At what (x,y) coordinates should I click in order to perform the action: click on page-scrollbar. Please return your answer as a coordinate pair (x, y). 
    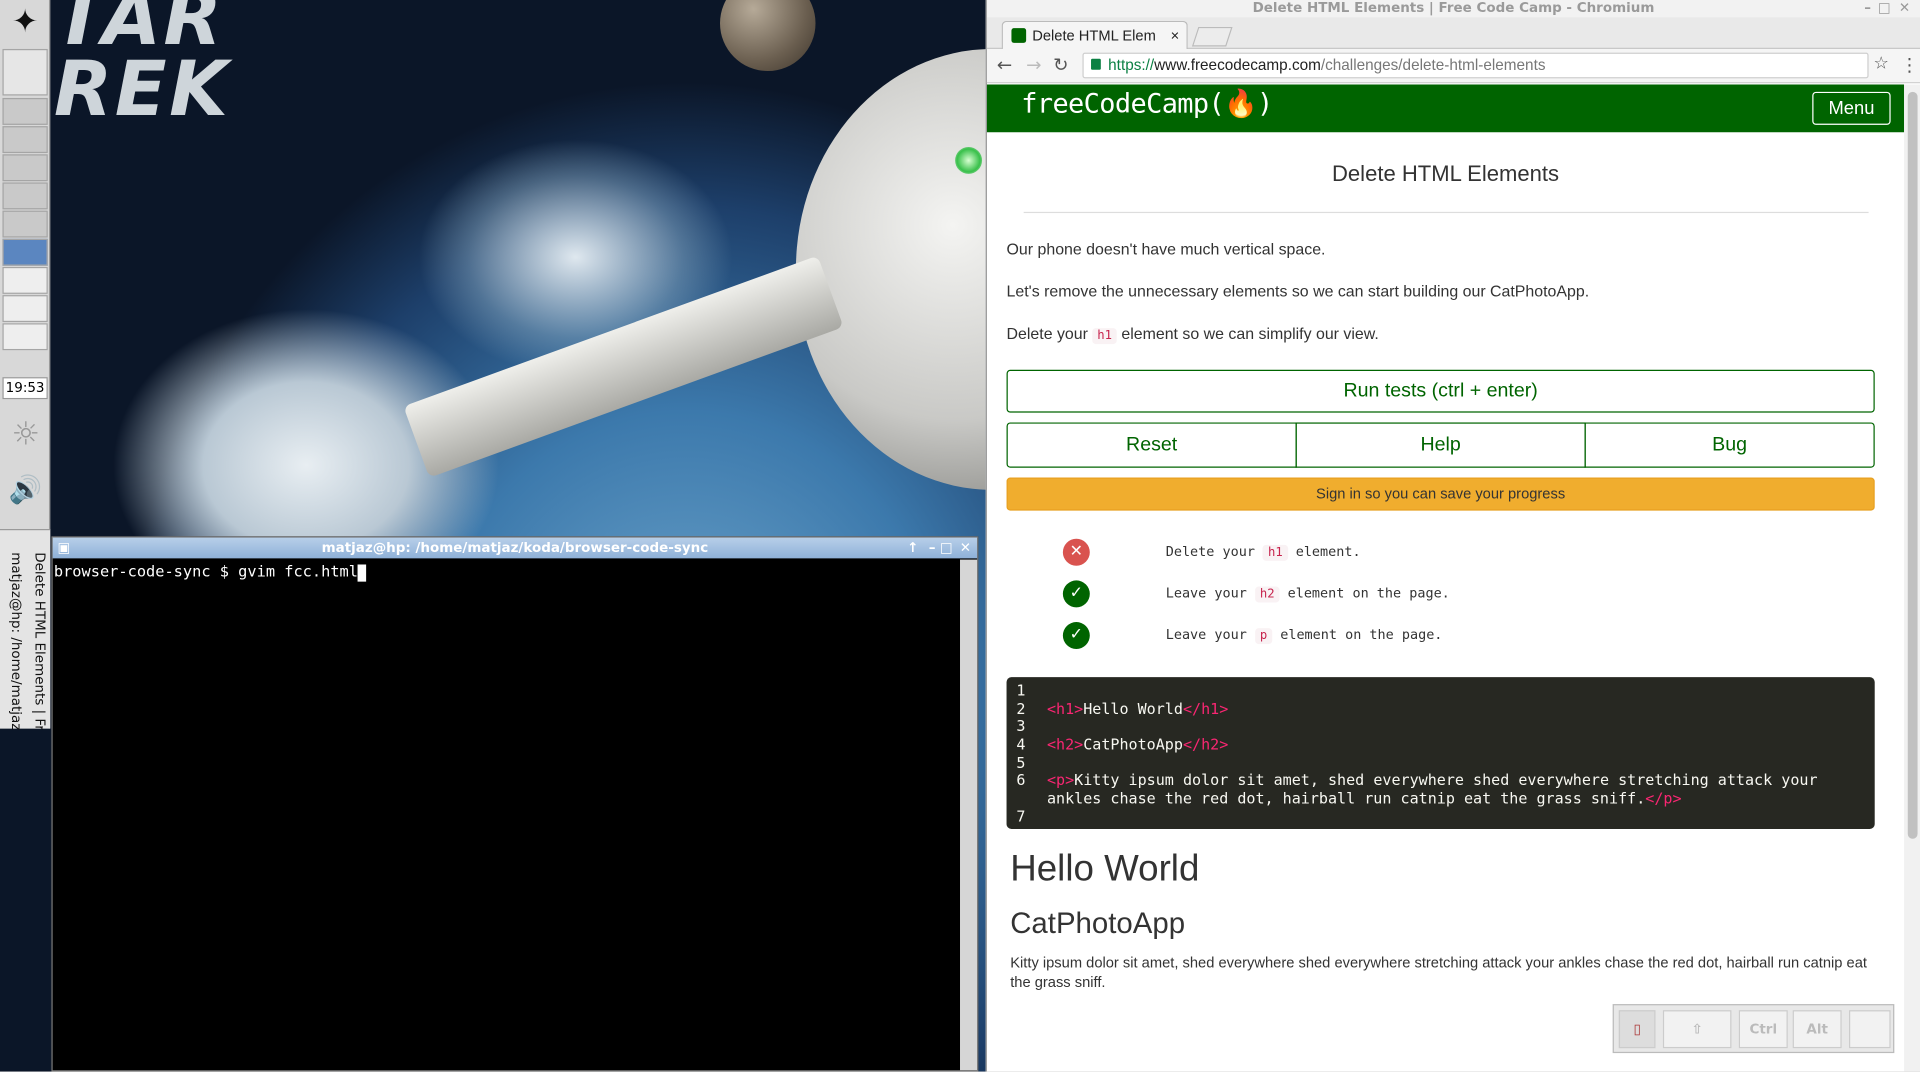
    Looking at the image, I should click on (1912, 578).